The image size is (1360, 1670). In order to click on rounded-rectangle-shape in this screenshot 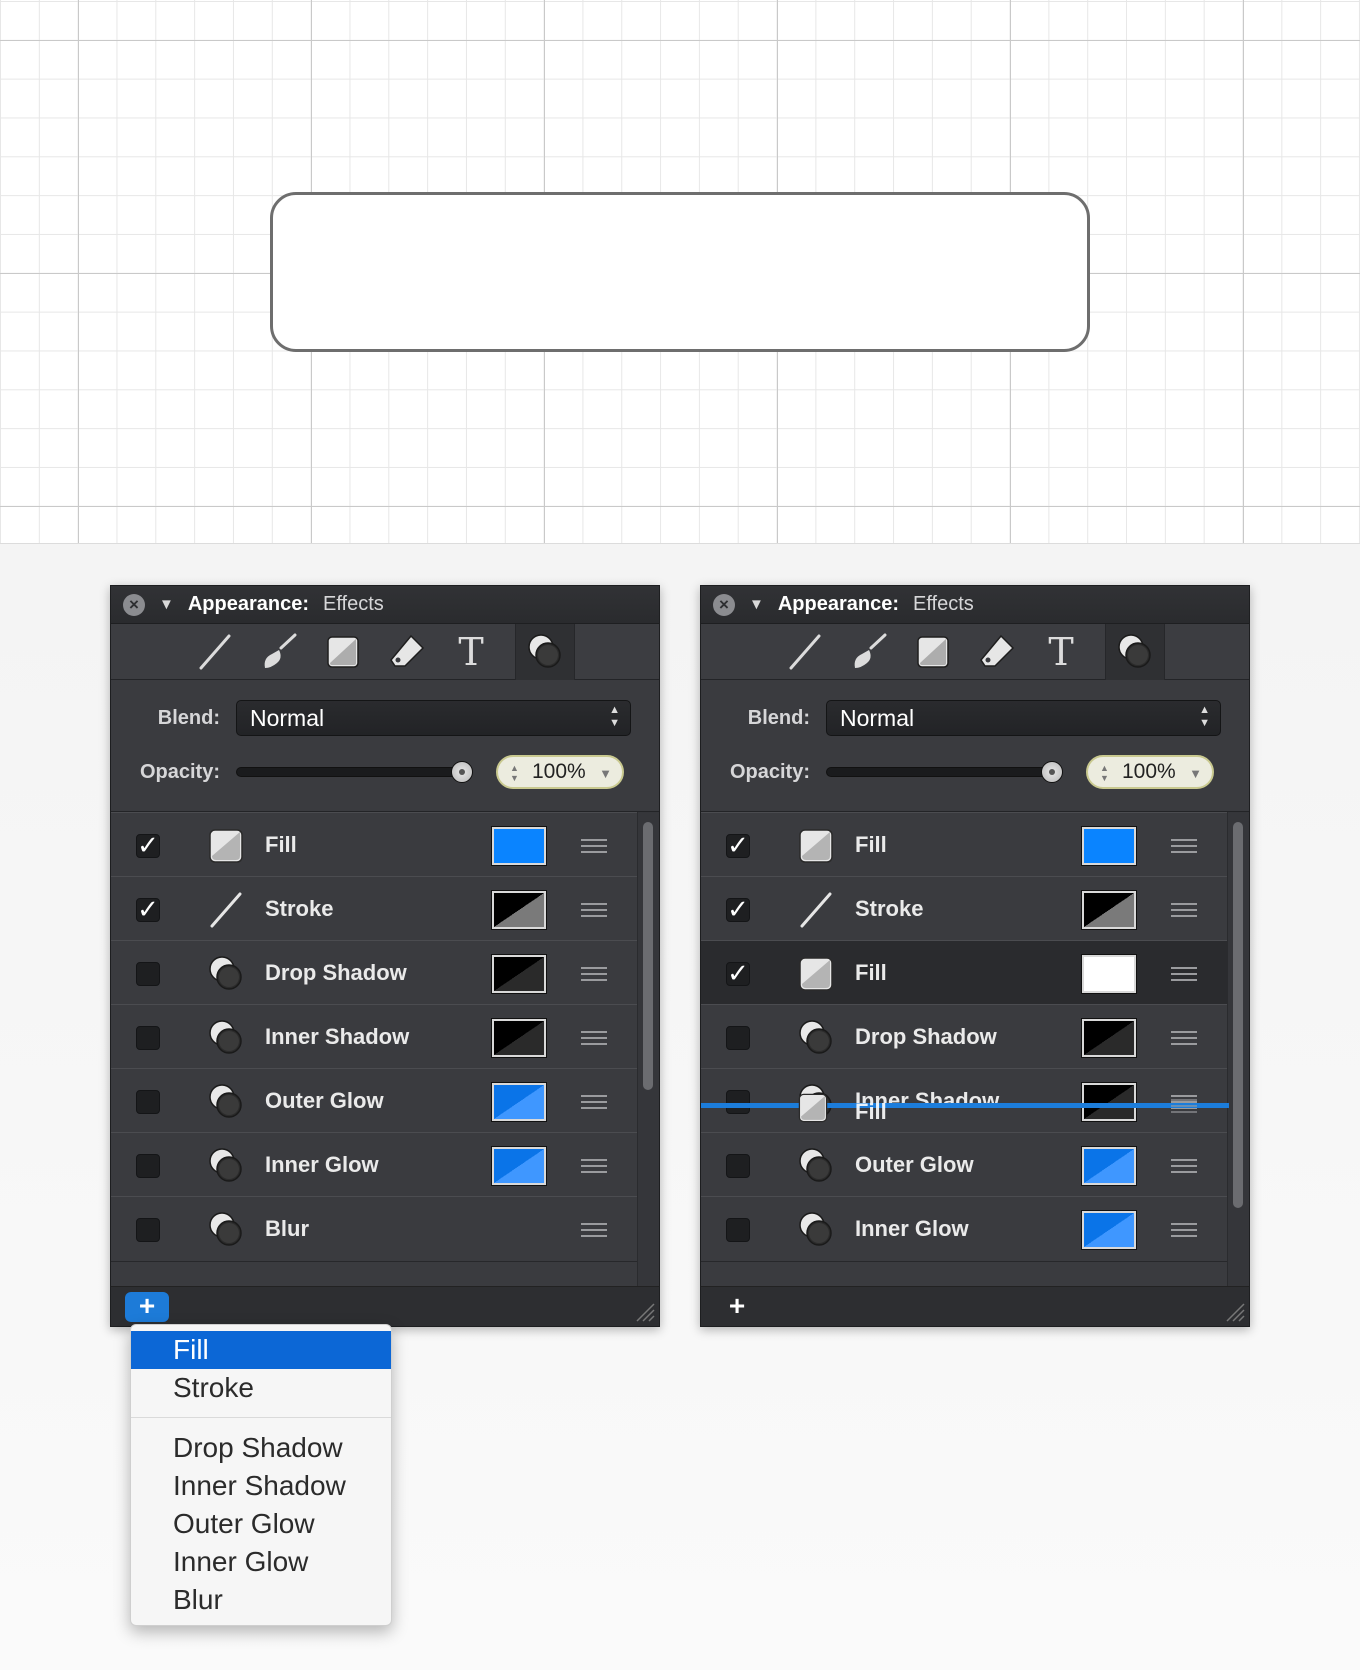, I will do `click(680, 272)`.